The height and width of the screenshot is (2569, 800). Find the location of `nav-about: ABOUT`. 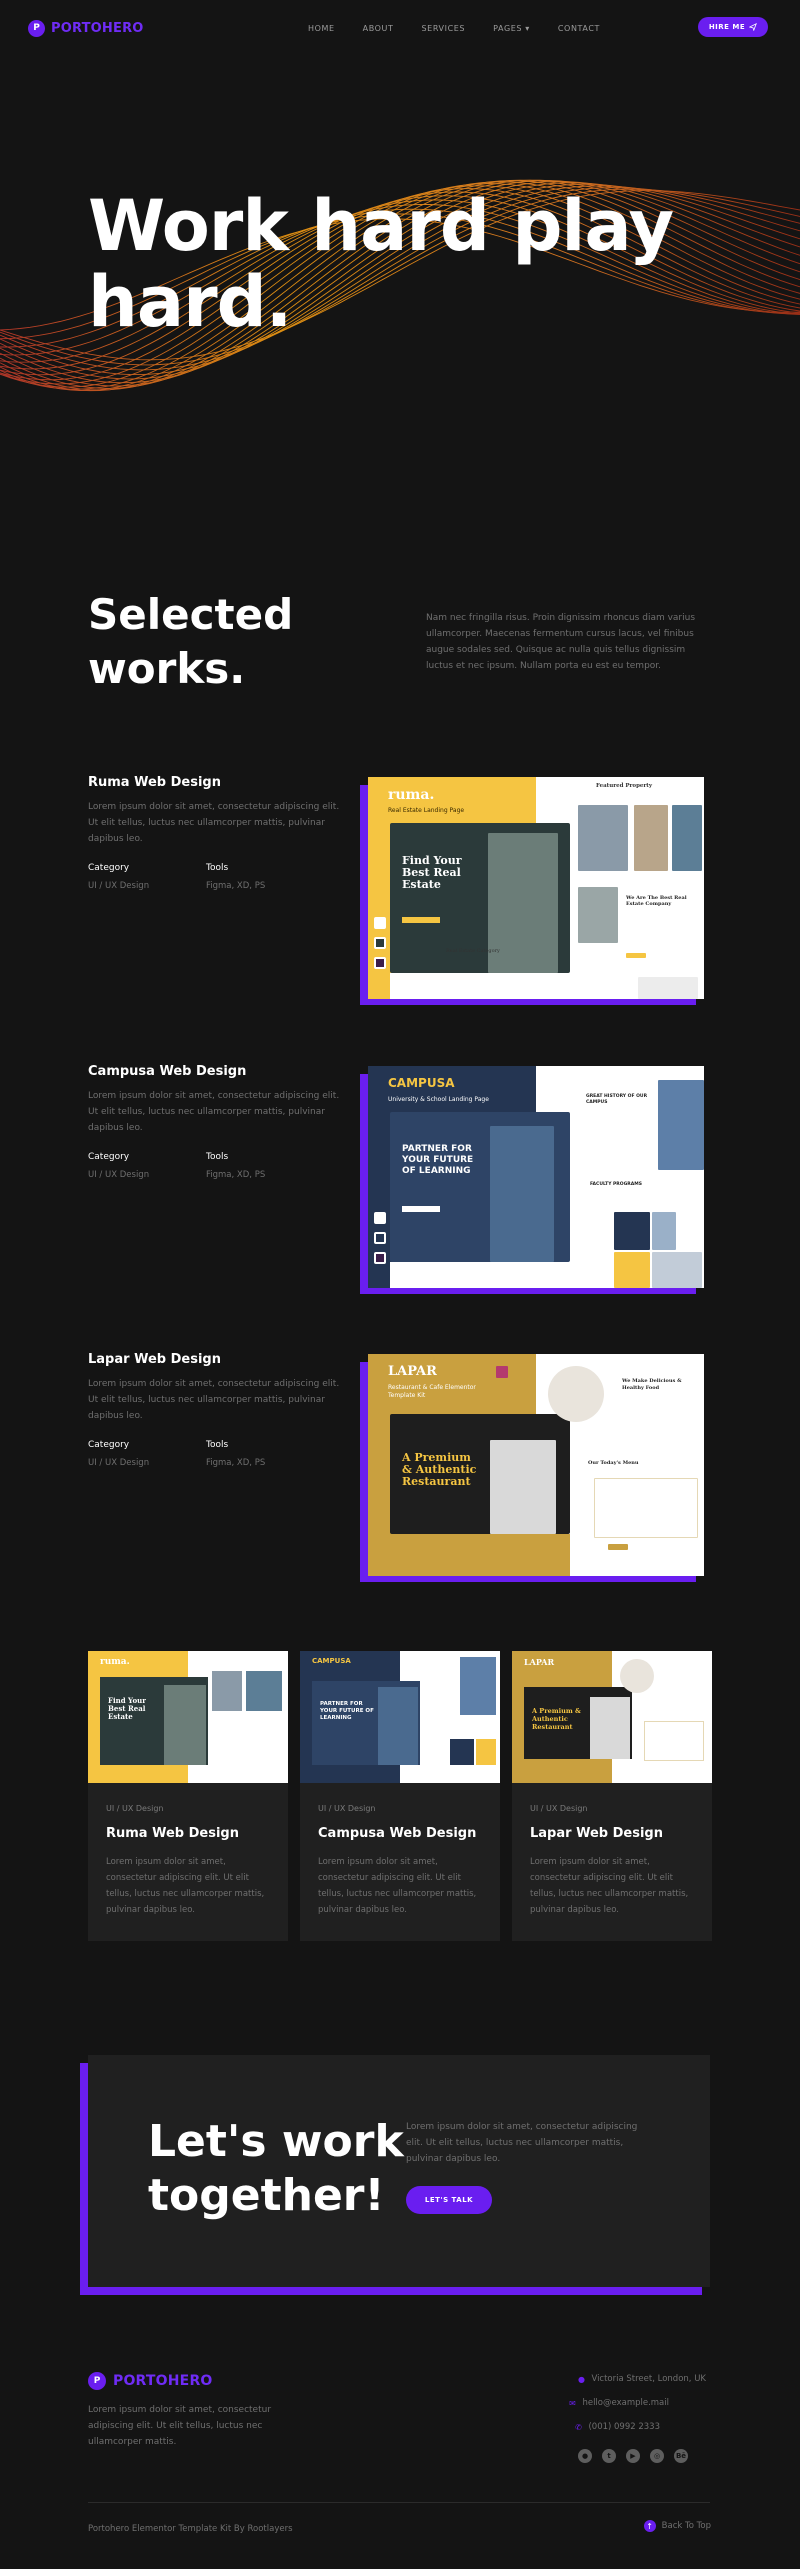

nav-about: ABOUT is located at coordinates (378, 28).